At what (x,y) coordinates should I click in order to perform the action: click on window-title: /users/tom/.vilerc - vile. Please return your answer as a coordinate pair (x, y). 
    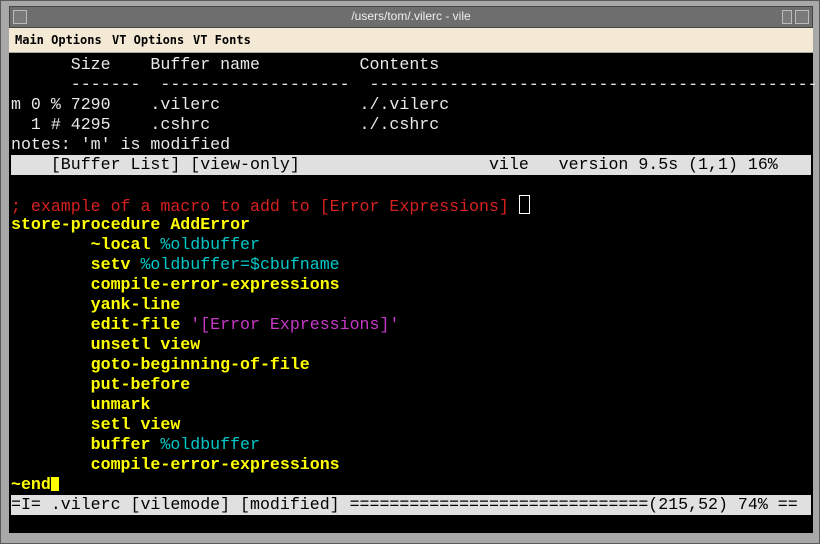
    Looking at the image, I should click on (411, 16).